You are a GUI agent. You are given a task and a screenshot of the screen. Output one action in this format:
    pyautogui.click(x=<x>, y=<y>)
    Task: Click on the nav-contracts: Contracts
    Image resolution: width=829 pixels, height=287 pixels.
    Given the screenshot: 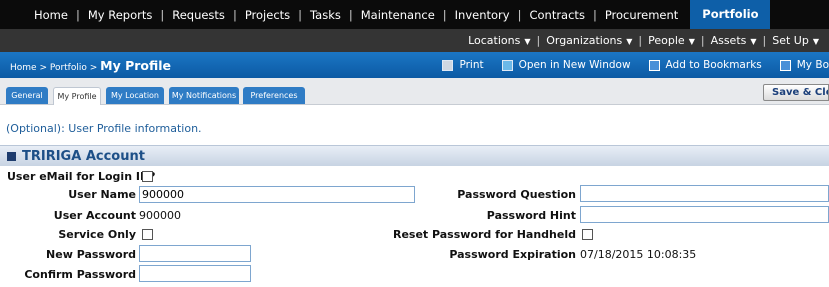 What is the action you would take?
    pyautogui.click(x=556, y=15)
    